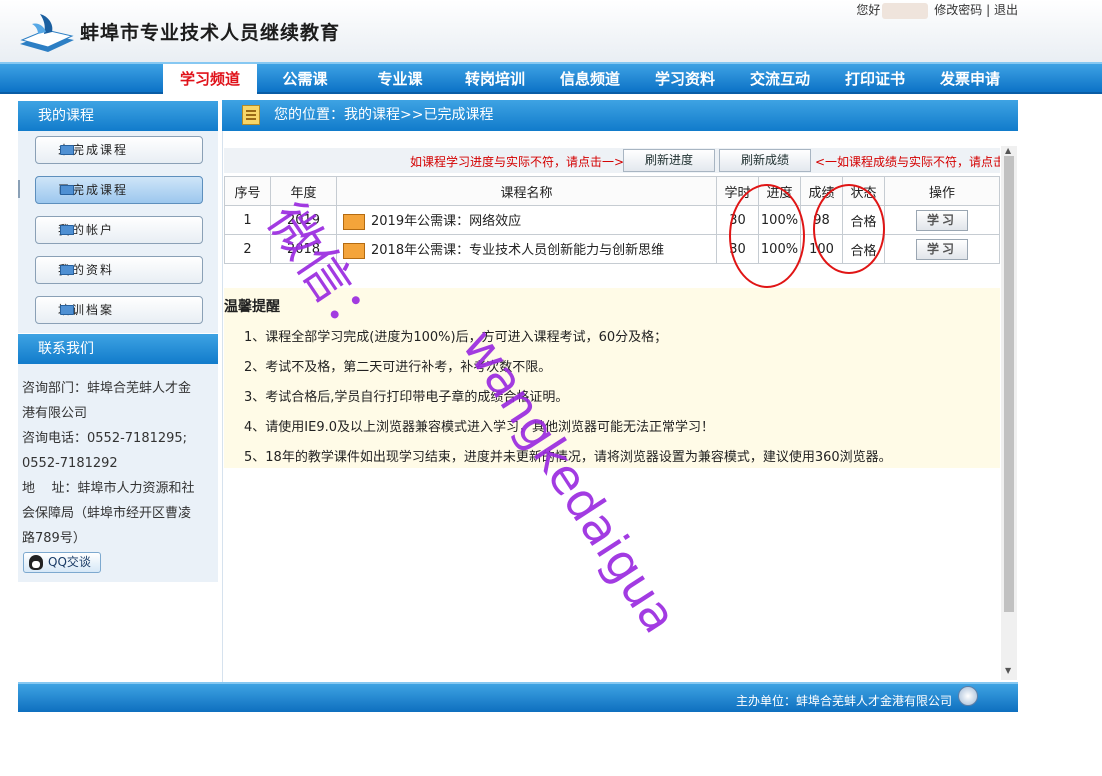  What do you see at coordinates (210, 79) in the screenshot?
I see `nav-item-study-channel: 学习频道` at bounding box center [210, 79].